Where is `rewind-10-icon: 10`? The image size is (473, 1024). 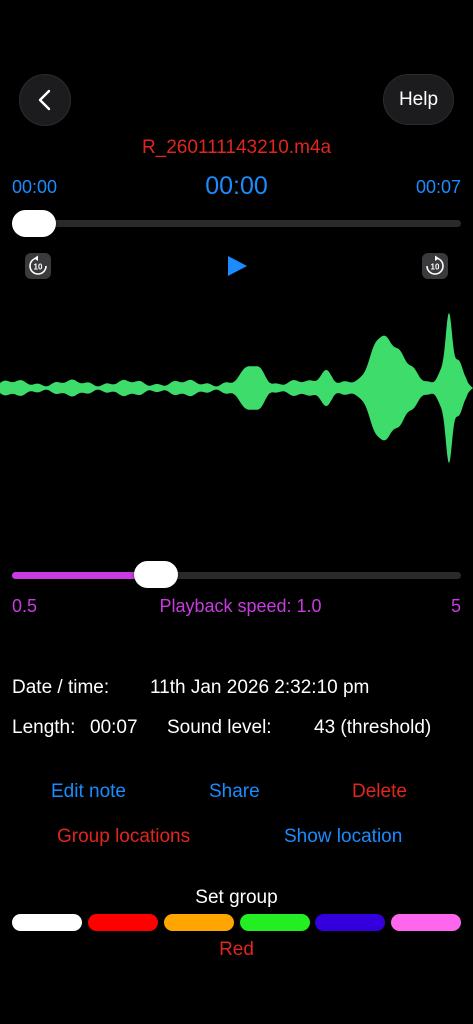
rewind-10-icon: 10 is located at coordinates (38, 266).